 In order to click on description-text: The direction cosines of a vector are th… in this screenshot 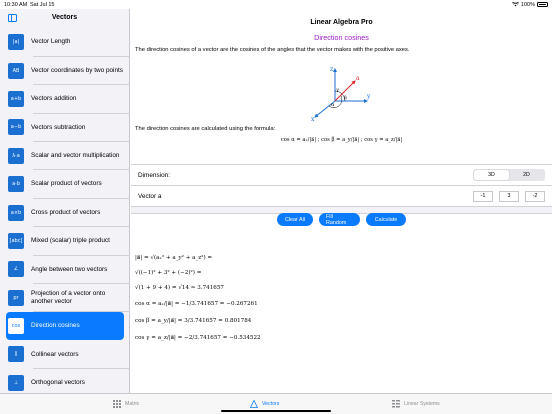, I will do `click(272, 50)`.